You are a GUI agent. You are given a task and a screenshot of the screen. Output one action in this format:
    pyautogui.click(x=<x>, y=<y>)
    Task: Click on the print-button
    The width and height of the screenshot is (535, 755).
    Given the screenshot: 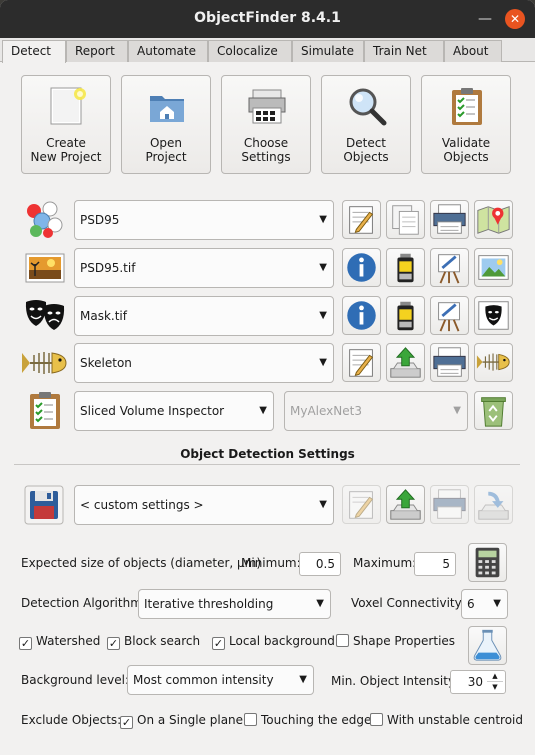 What is the action you would take?
    pyautogui.click(x=449, y=219)
    